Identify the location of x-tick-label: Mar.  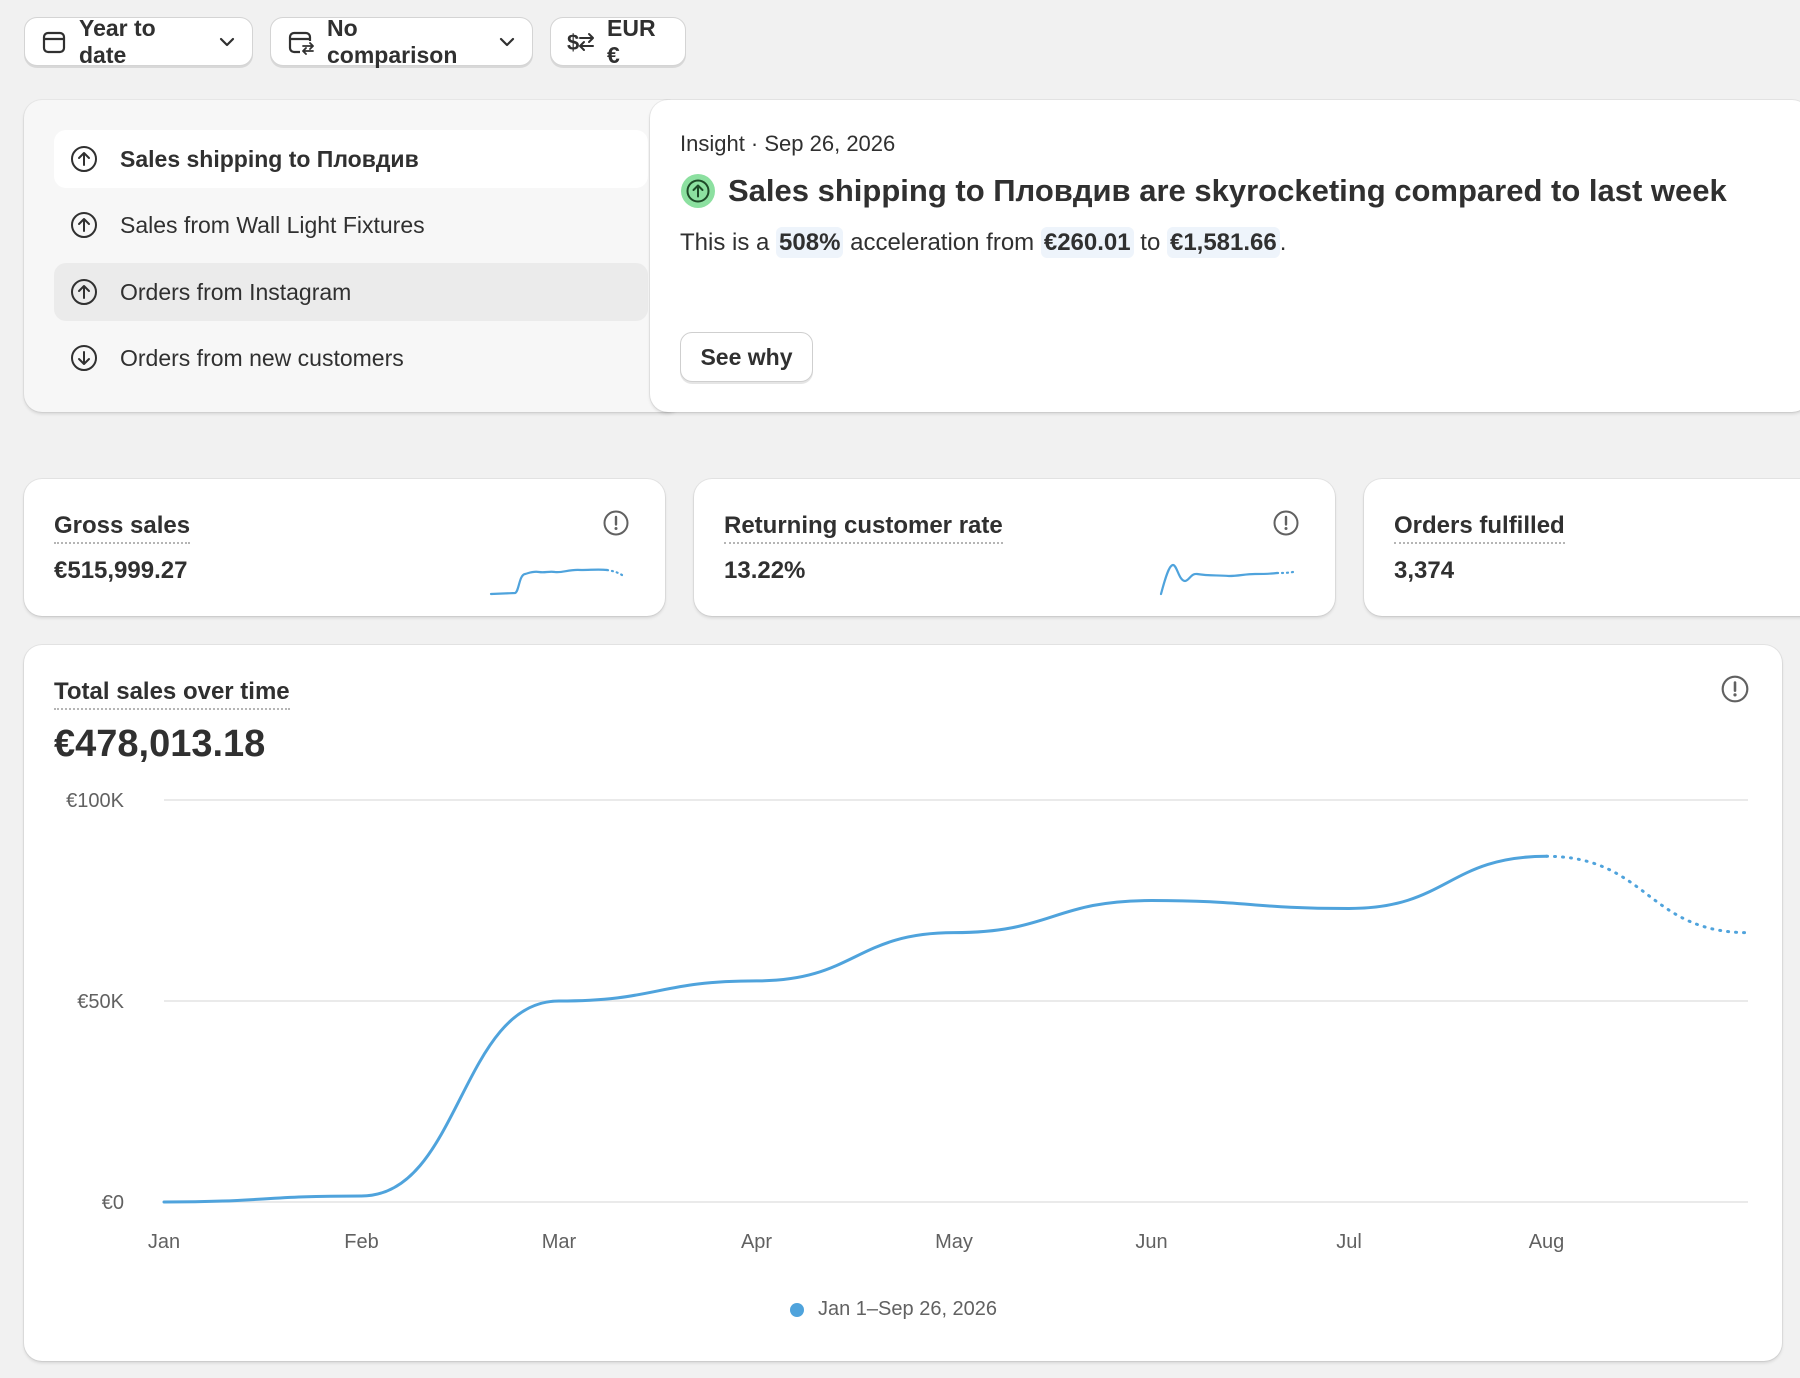
(559, 1242).